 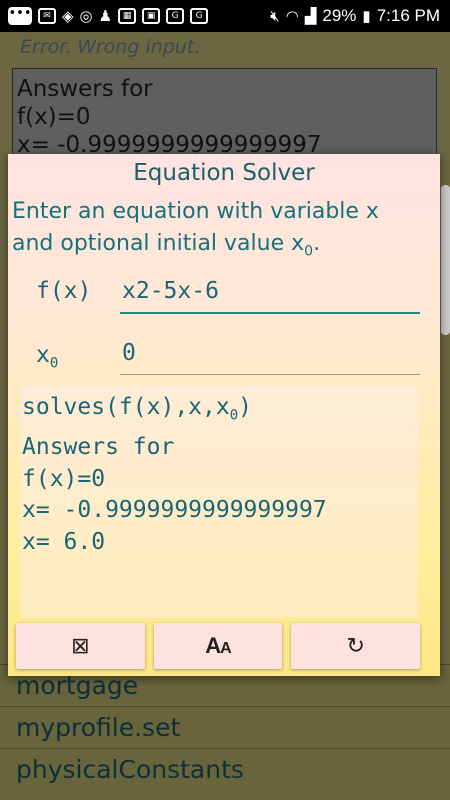 What do you see at coordinates (226, 648) in the screenshot?
I see `font-size-icon-small: A` at bounding box center [226, 648].